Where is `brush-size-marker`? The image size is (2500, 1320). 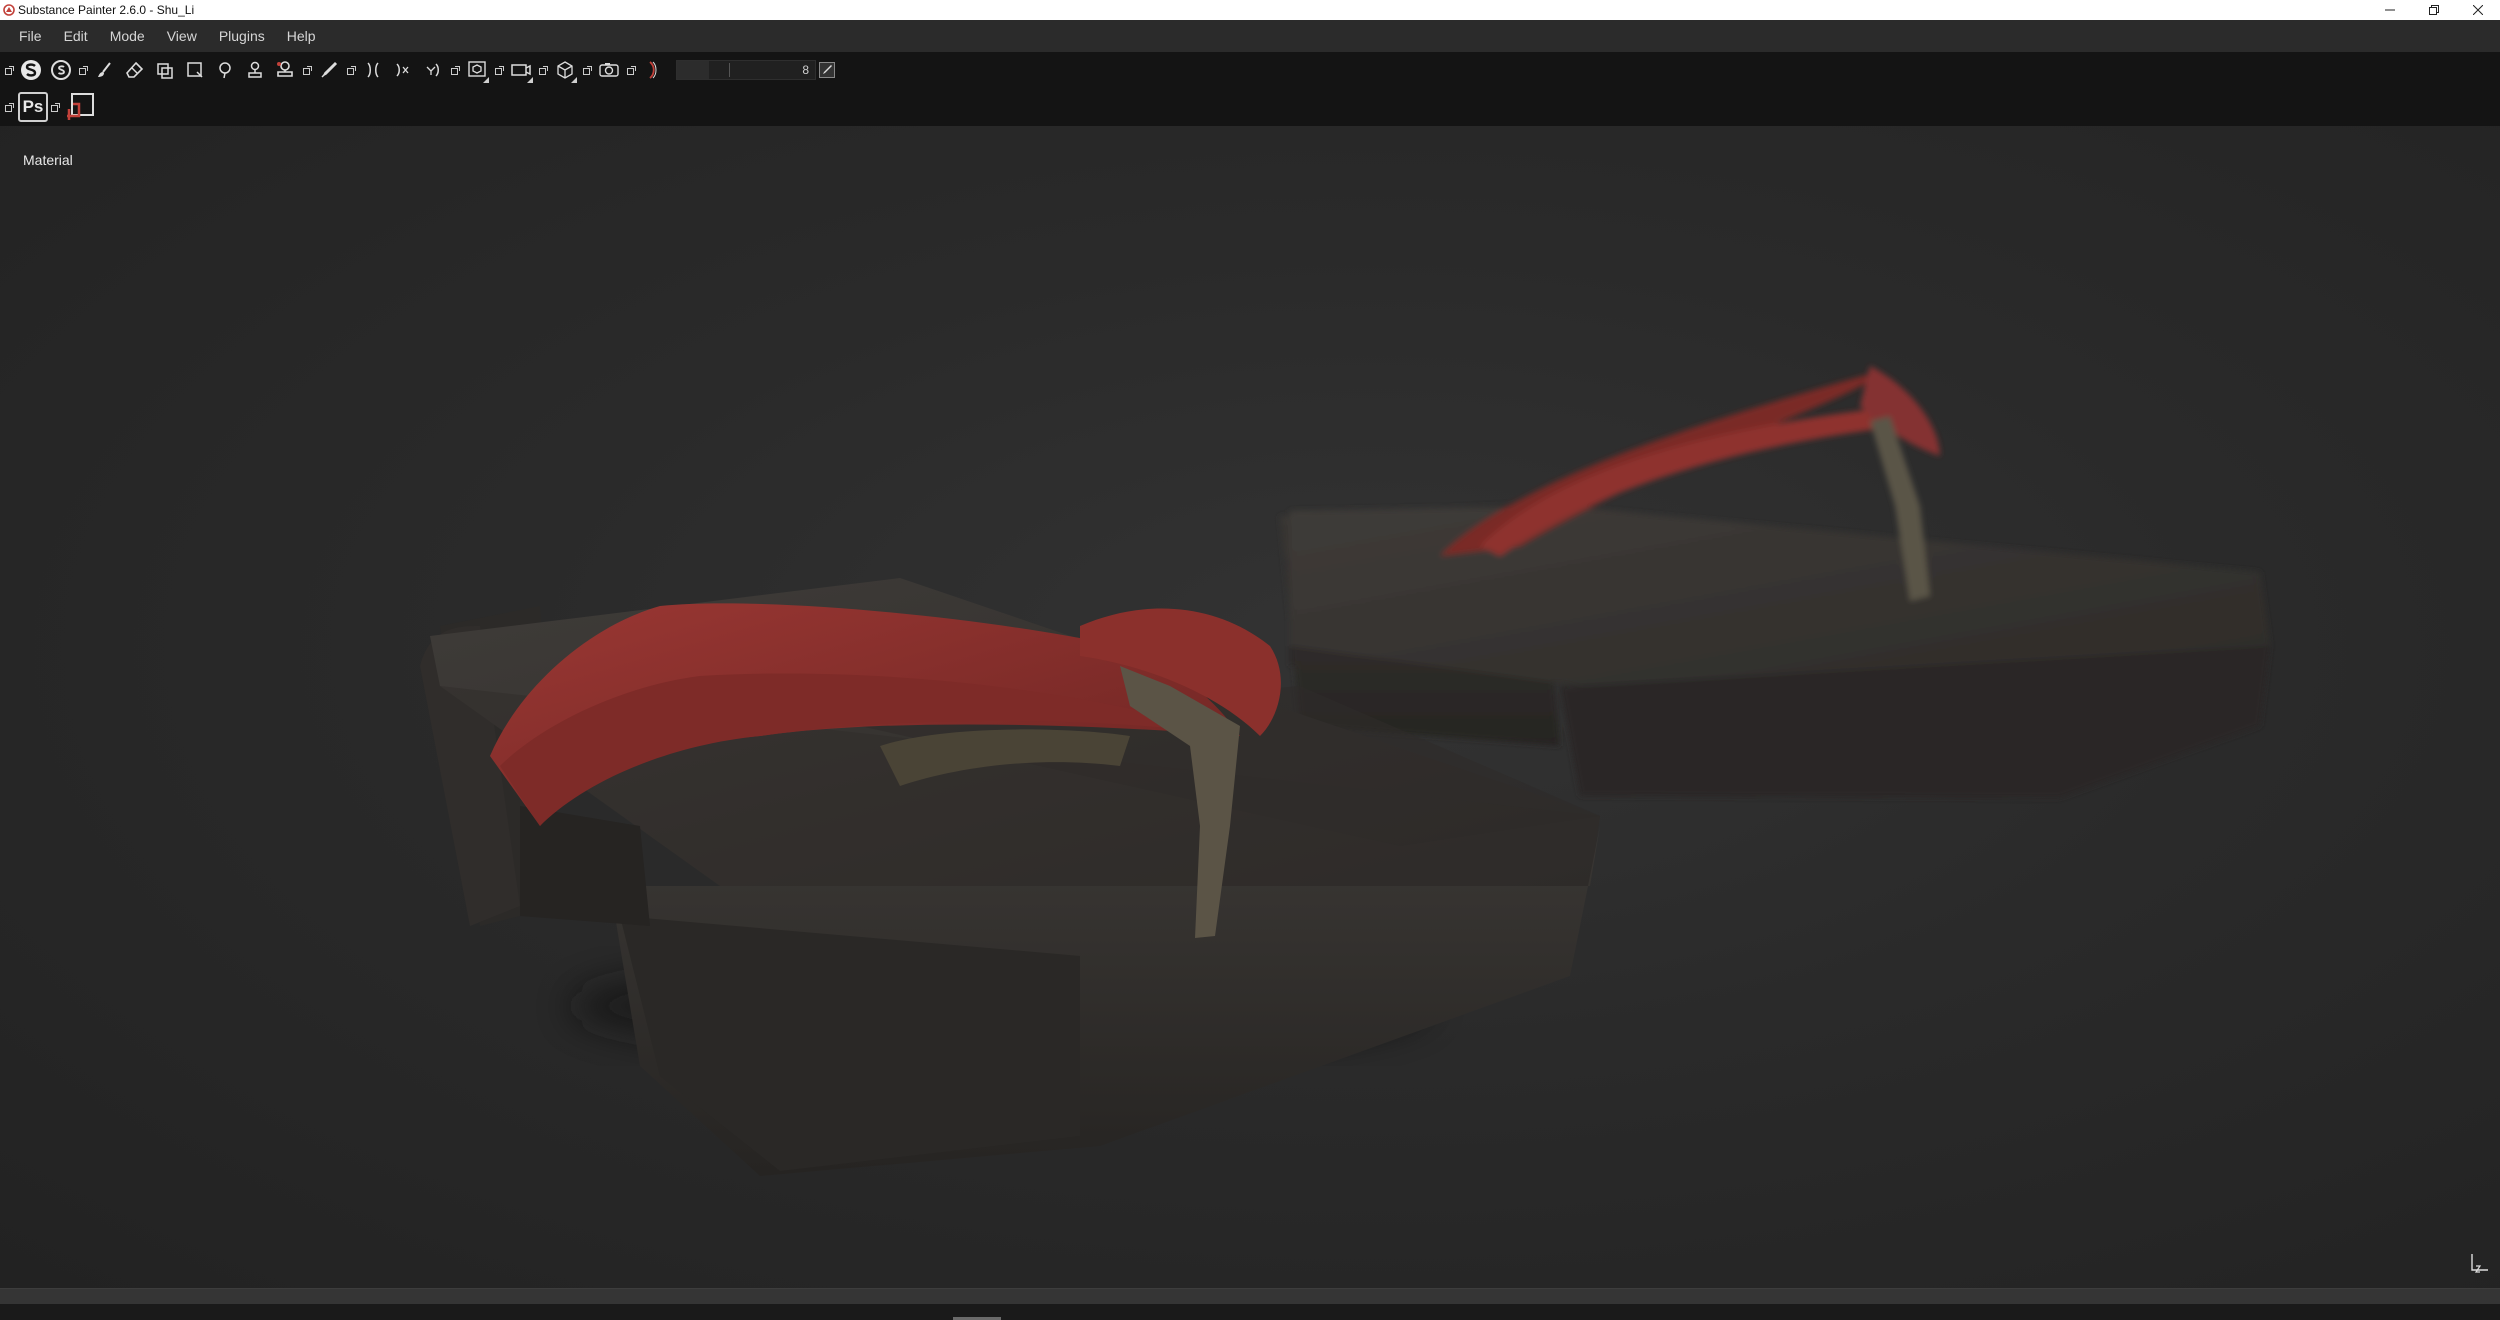
brush-size-marker is located at coordinates (729, 70).